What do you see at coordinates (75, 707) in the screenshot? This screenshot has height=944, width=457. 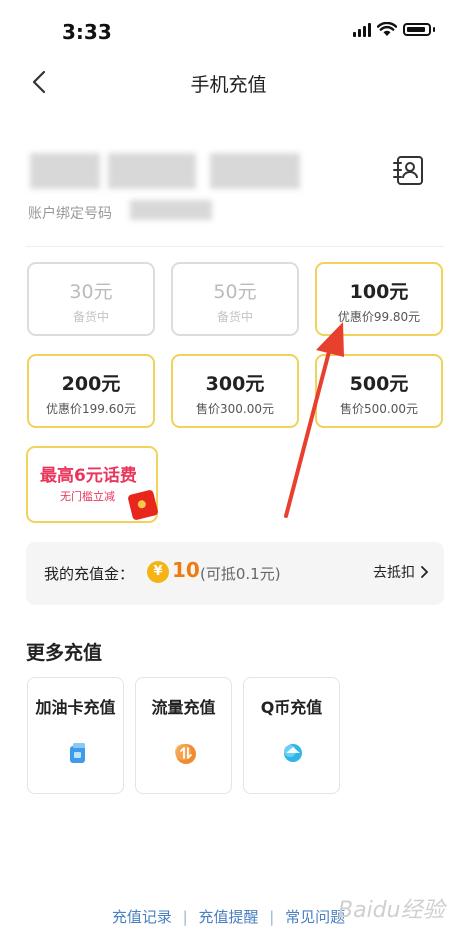 I see `service-label: 加油卡充值` at bounding box center [75, 707].